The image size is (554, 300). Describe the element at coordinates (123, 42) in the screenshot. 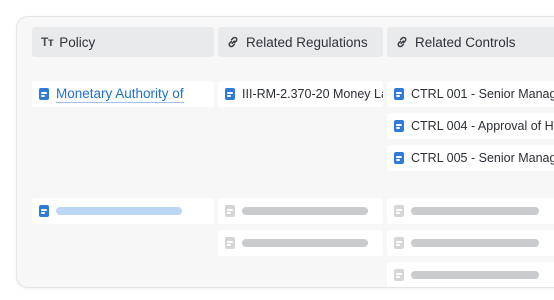

I see `column-header-policy: Tт Policy` at that location.